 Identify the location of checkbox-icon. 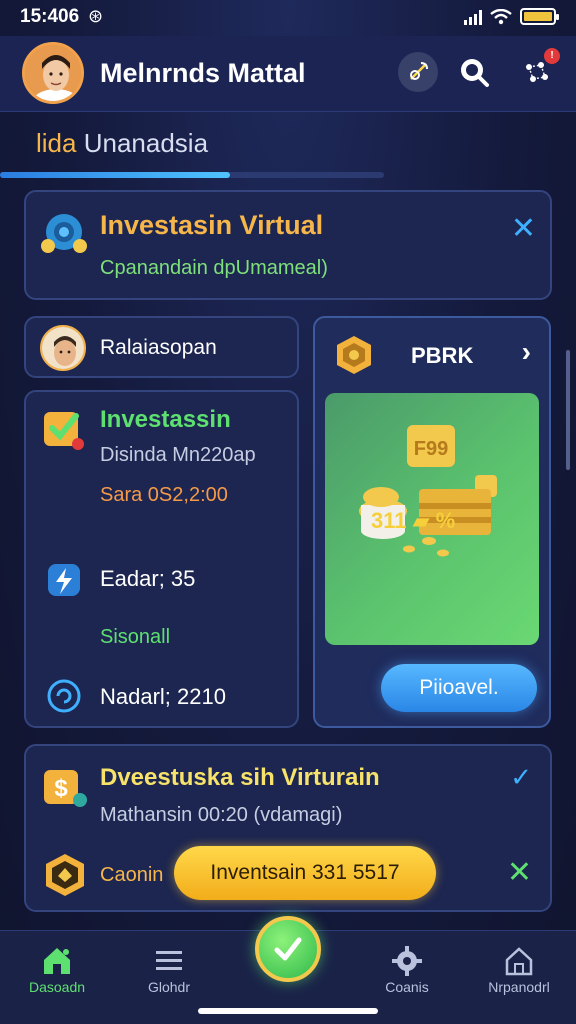
(64, 430).